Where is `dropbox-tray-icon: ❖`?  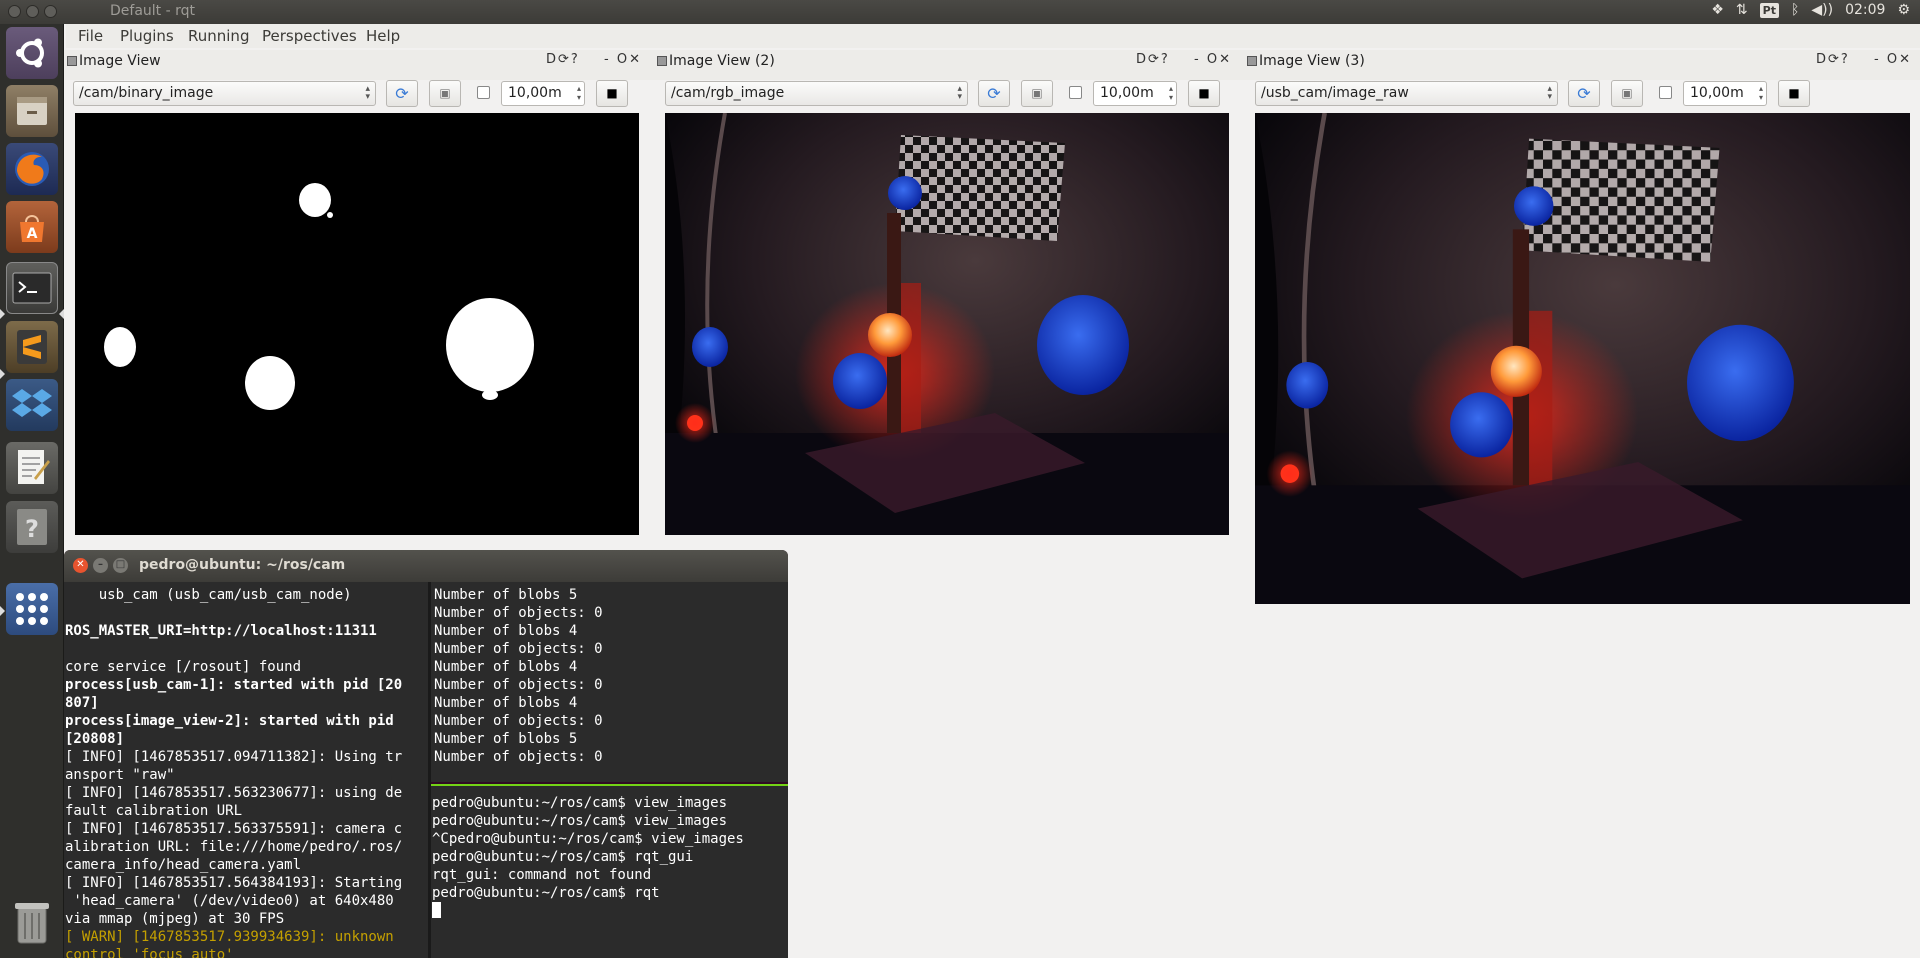
dropbox-tray-icon: ❖ is located at coordinates (1717, 10).